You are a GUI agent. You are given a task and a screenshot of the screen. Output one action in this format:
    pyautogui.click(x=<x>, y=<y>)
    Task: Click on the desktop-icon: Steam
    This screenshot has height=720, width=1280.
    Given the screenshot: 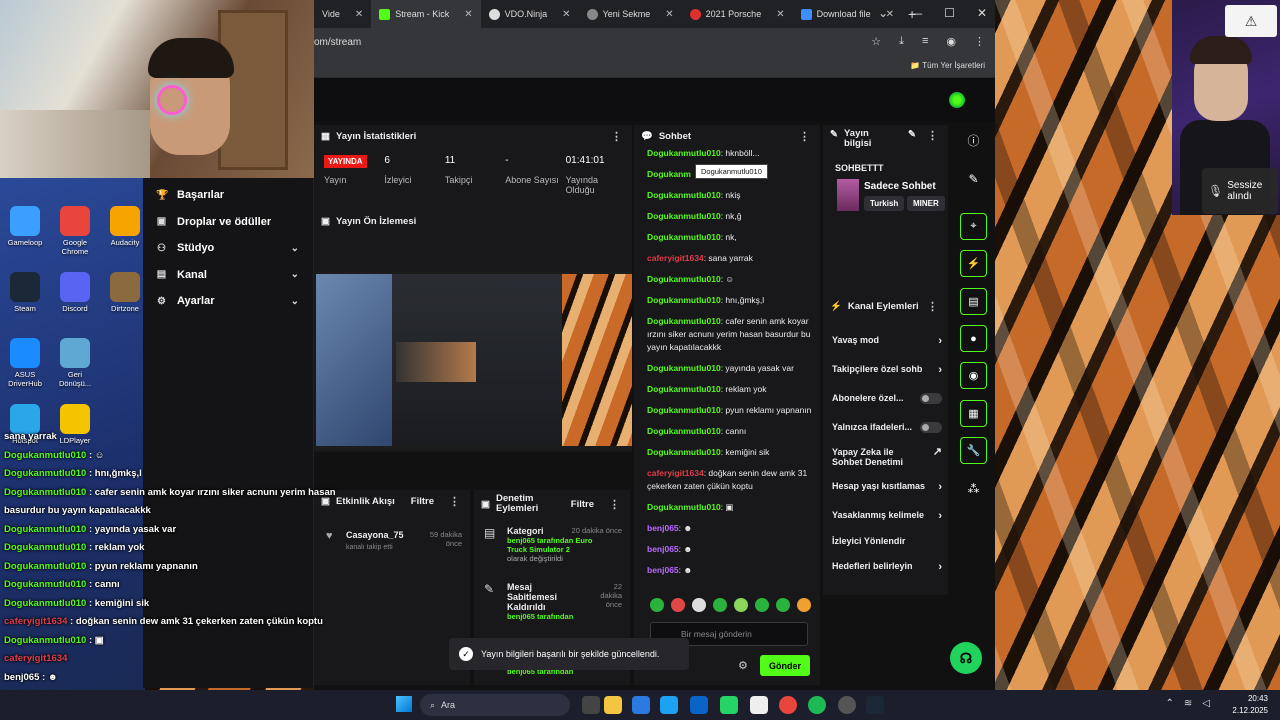 What is the action you would take?
    pyautogui.click(x=25, y=292)
    